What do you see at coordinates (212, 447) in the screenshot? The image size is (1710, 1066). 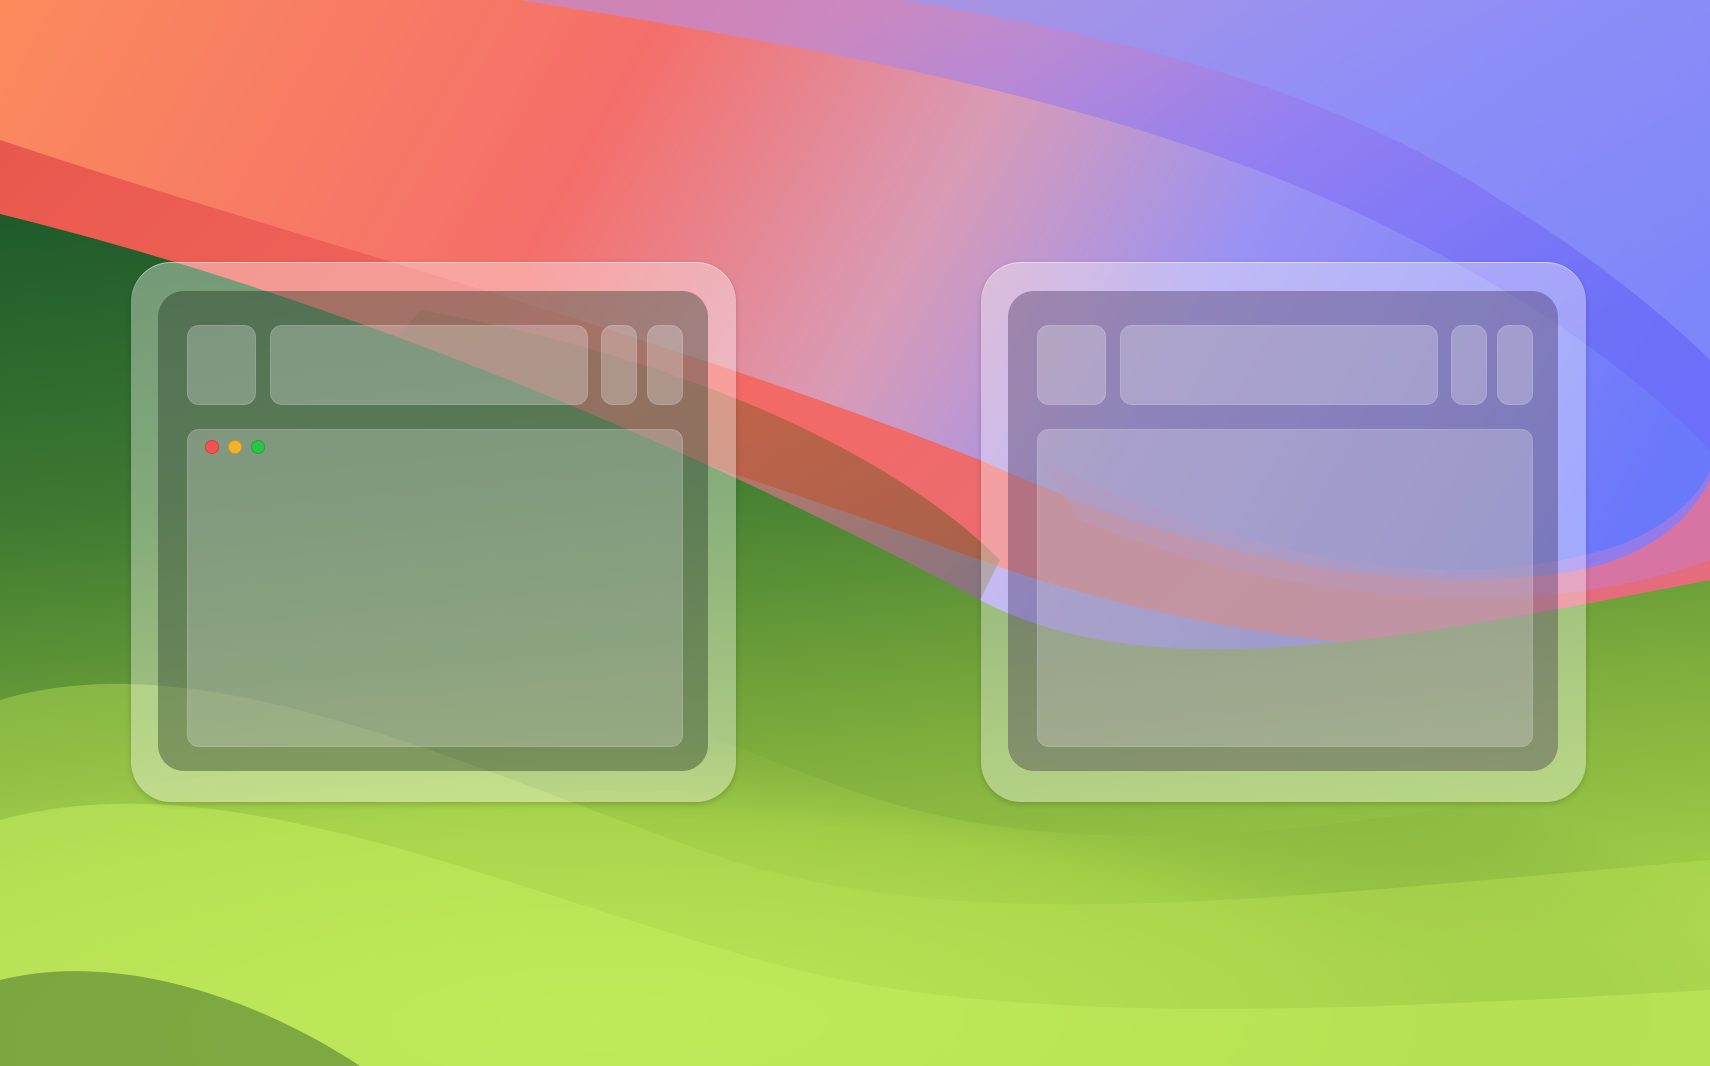 I see `close-icon` at bounding box center [212, 447].